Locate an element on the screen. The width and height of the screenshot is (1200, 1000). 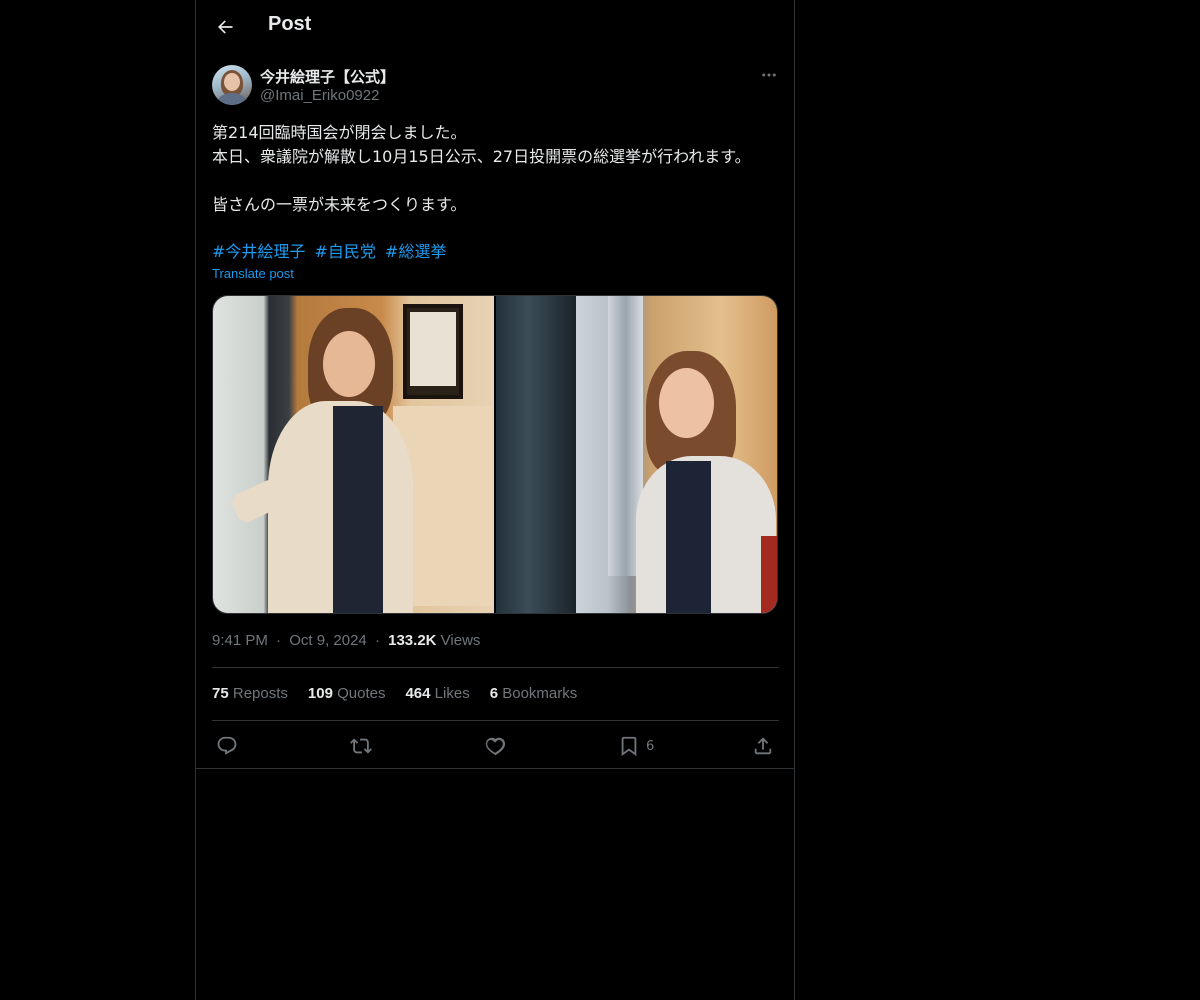
heart-icon is located at coordinates (495, 746).